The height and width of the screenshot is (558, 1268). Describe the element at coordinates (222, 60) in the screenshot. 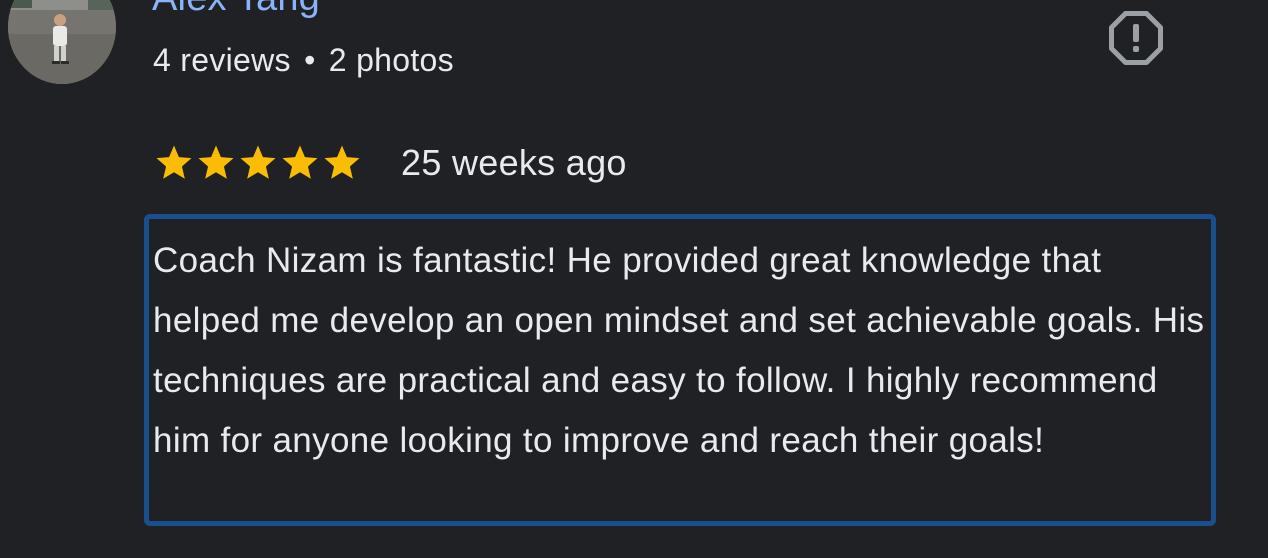

I see `reviews-count: 4 reviews` at that location.